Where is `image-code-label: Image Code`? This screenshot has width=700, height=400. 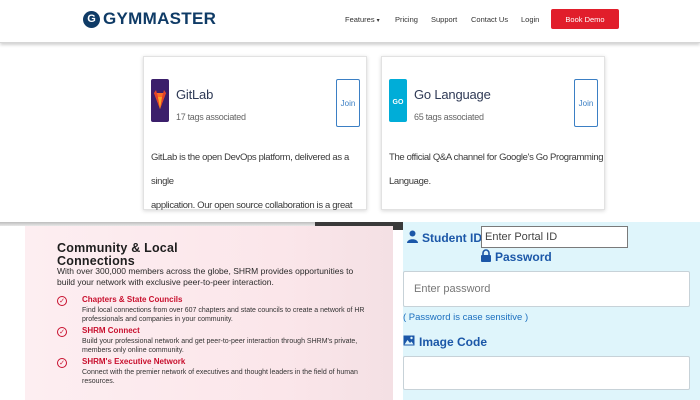
image-code-label: Image Code is located at coordinates (445, 342).